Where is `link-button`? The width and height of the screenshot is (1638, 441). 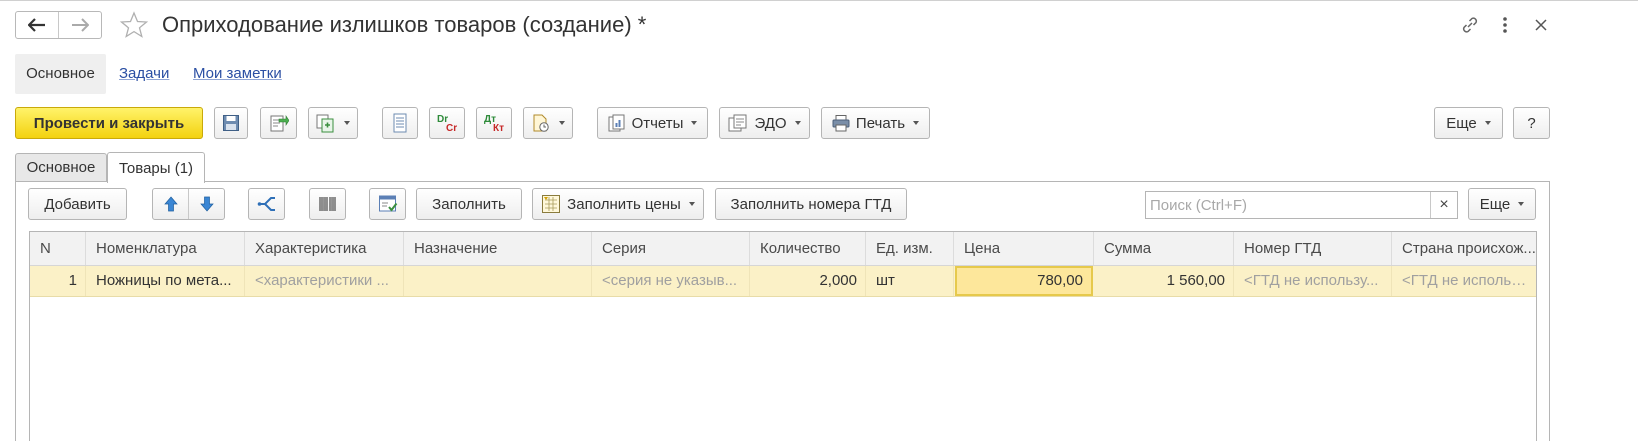 link-button is located at coordinates (1470, 25).